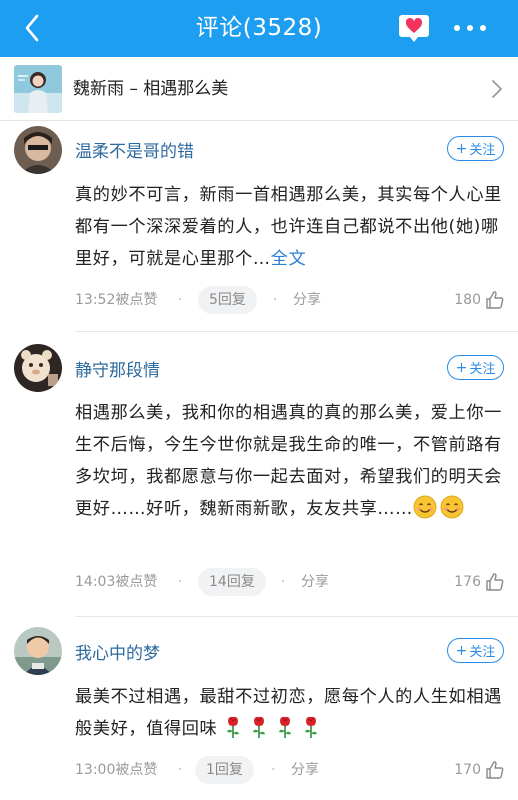  What do you see at coordinates (116, 582) in the screenshot?
I see `like-time: 14:03被点赞` at bounding box center [116, 582].